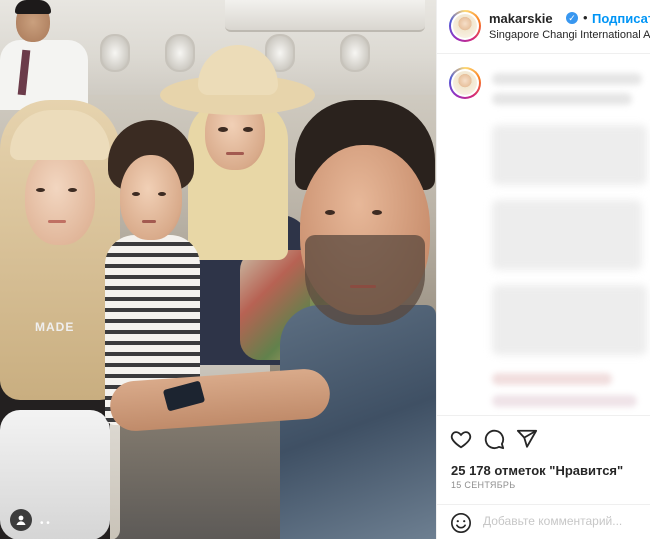 This screenshot has height=539, width=650. What do you see at coordinates (494, 439) in the screenshot?
I see `comment-icon` at bounding box center [494, 439].